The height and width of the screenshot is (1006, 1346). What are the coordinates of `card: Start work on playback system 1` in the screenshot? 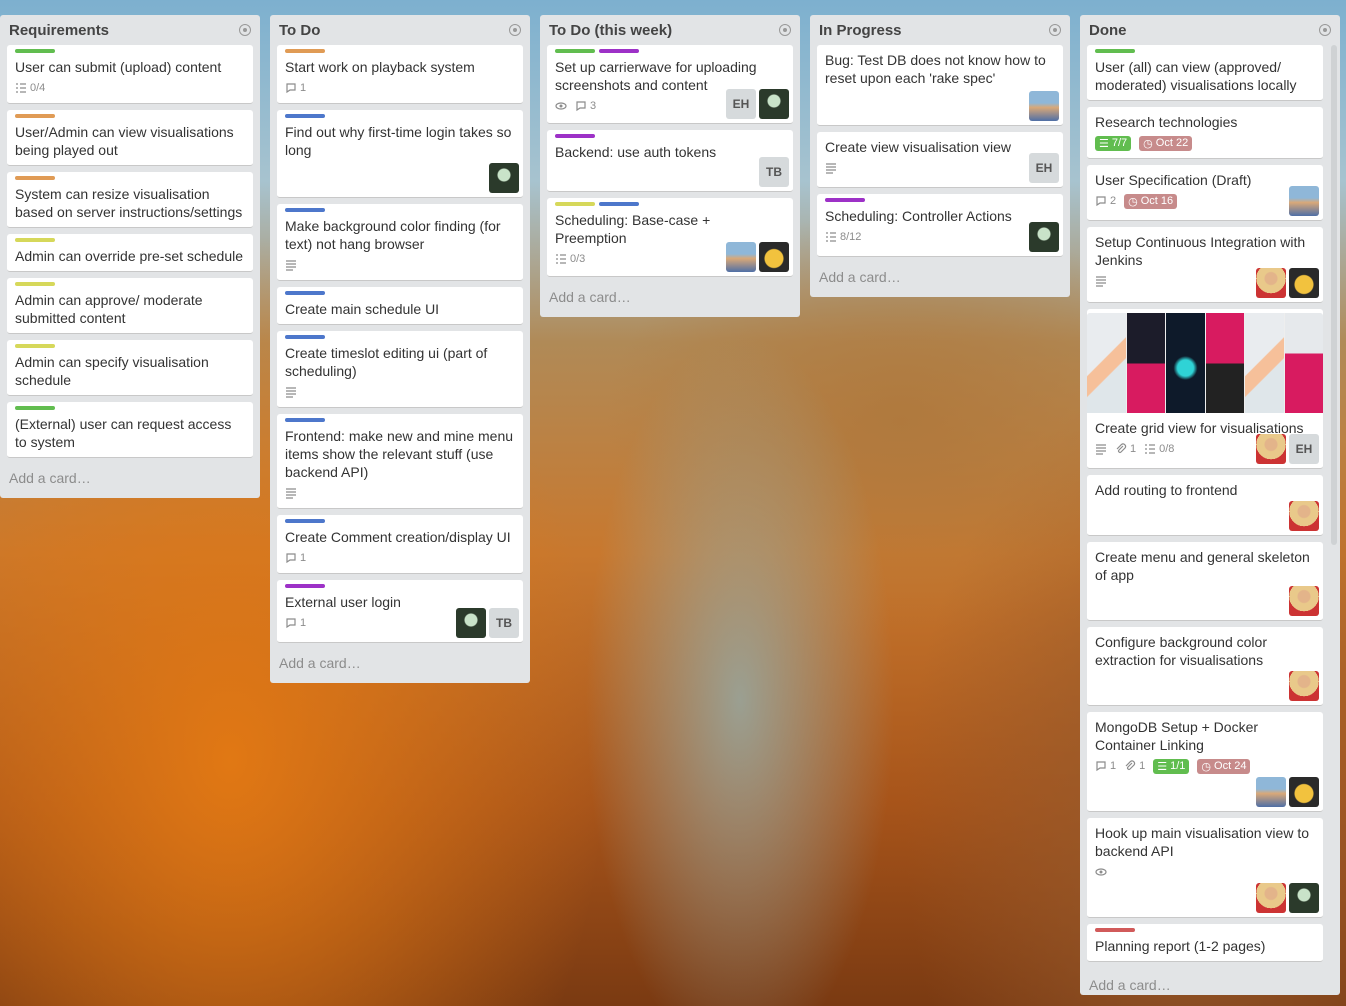 It's located at (400, 74).